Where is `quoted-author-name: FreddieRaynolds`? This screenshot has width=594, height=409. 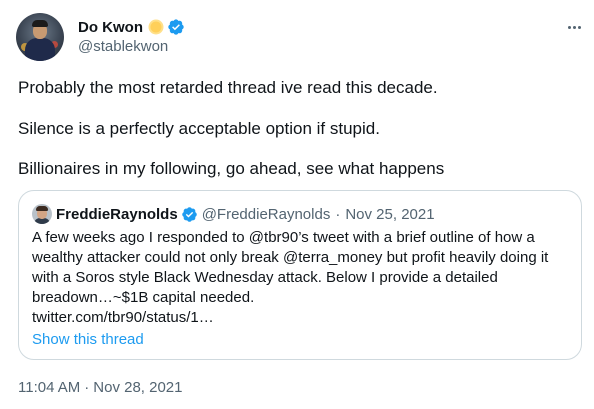 quoted-author-name: FreddieRaynolds is located at coordinates (117, 214).